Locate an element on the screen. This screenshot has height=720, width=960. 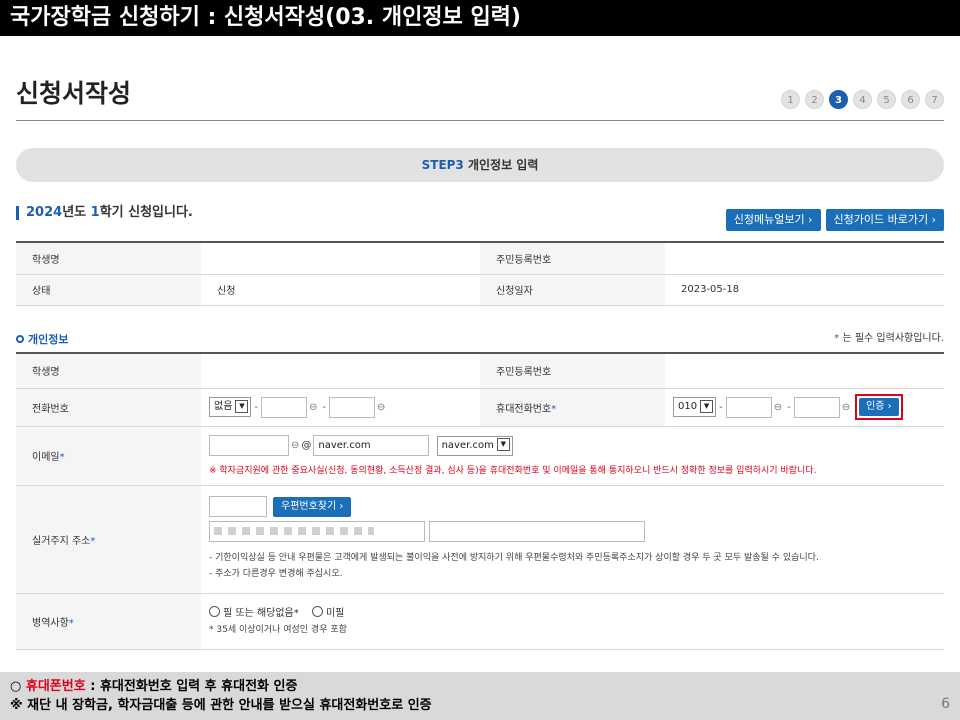
zip-code-input is located at coordinates (238, 506).